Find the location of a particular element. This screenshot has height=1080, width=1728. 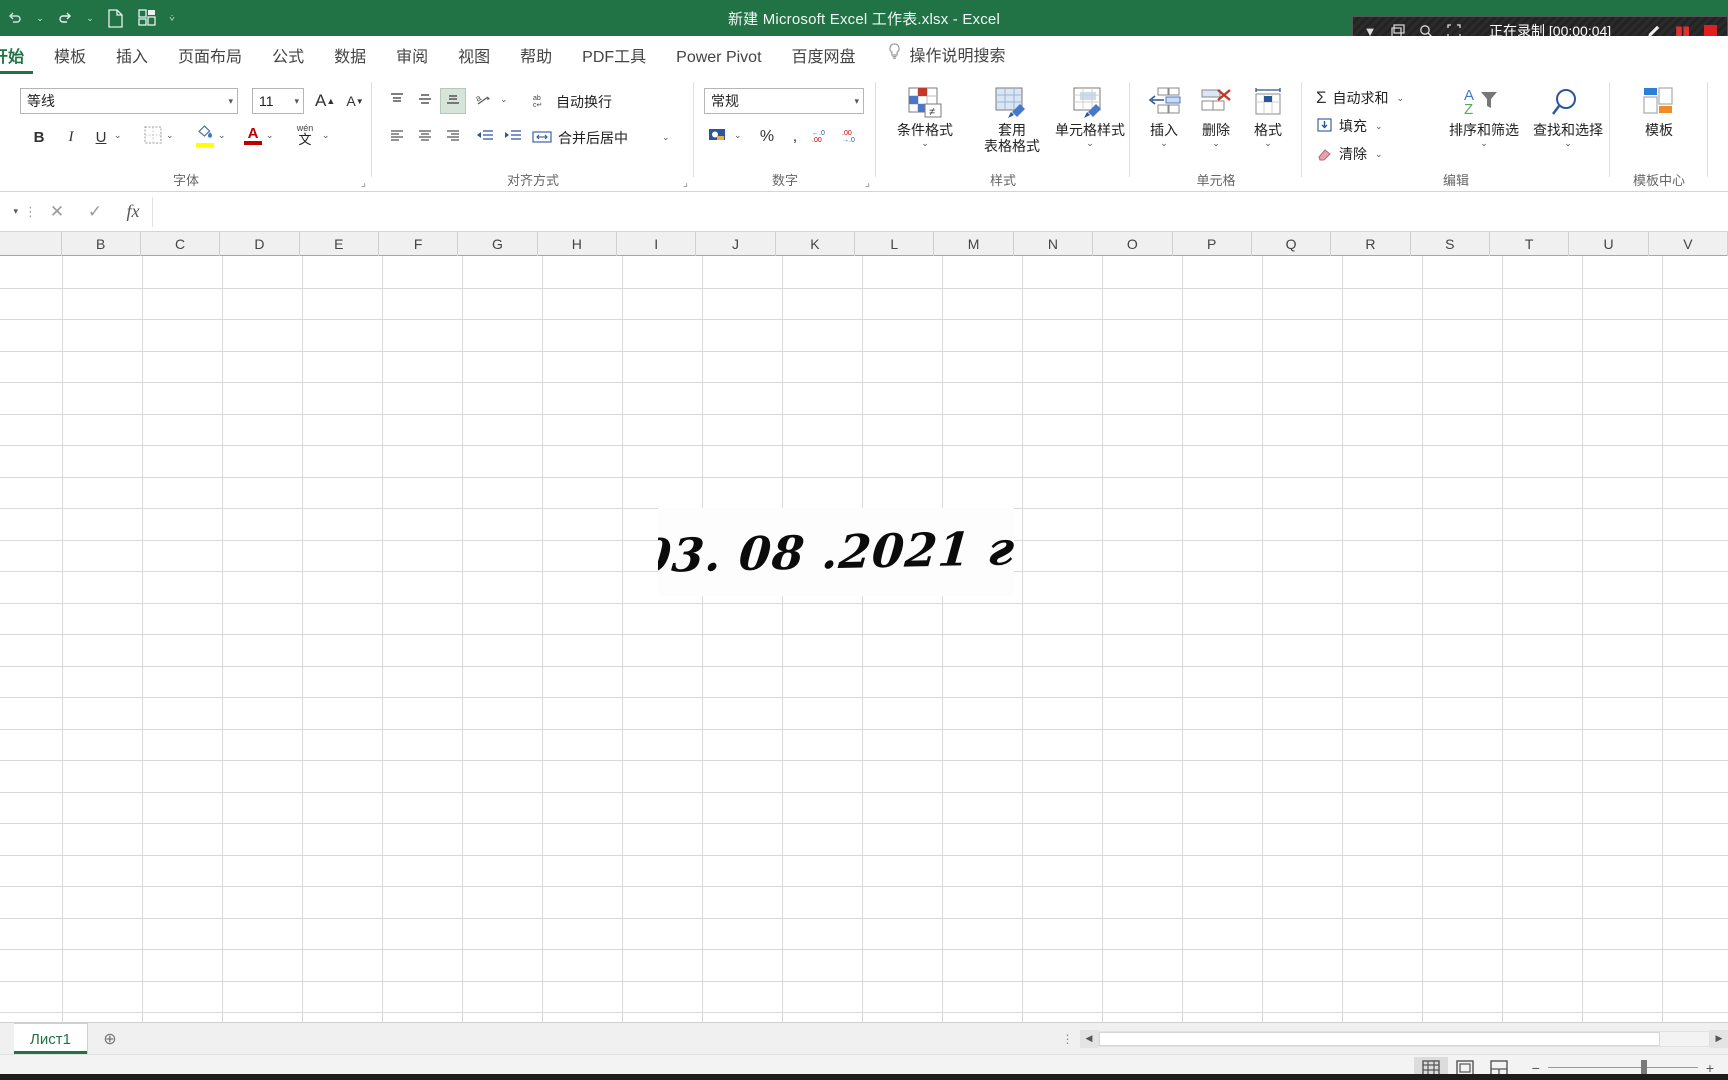

accounting-format-button is located at coordinates (717, 137).